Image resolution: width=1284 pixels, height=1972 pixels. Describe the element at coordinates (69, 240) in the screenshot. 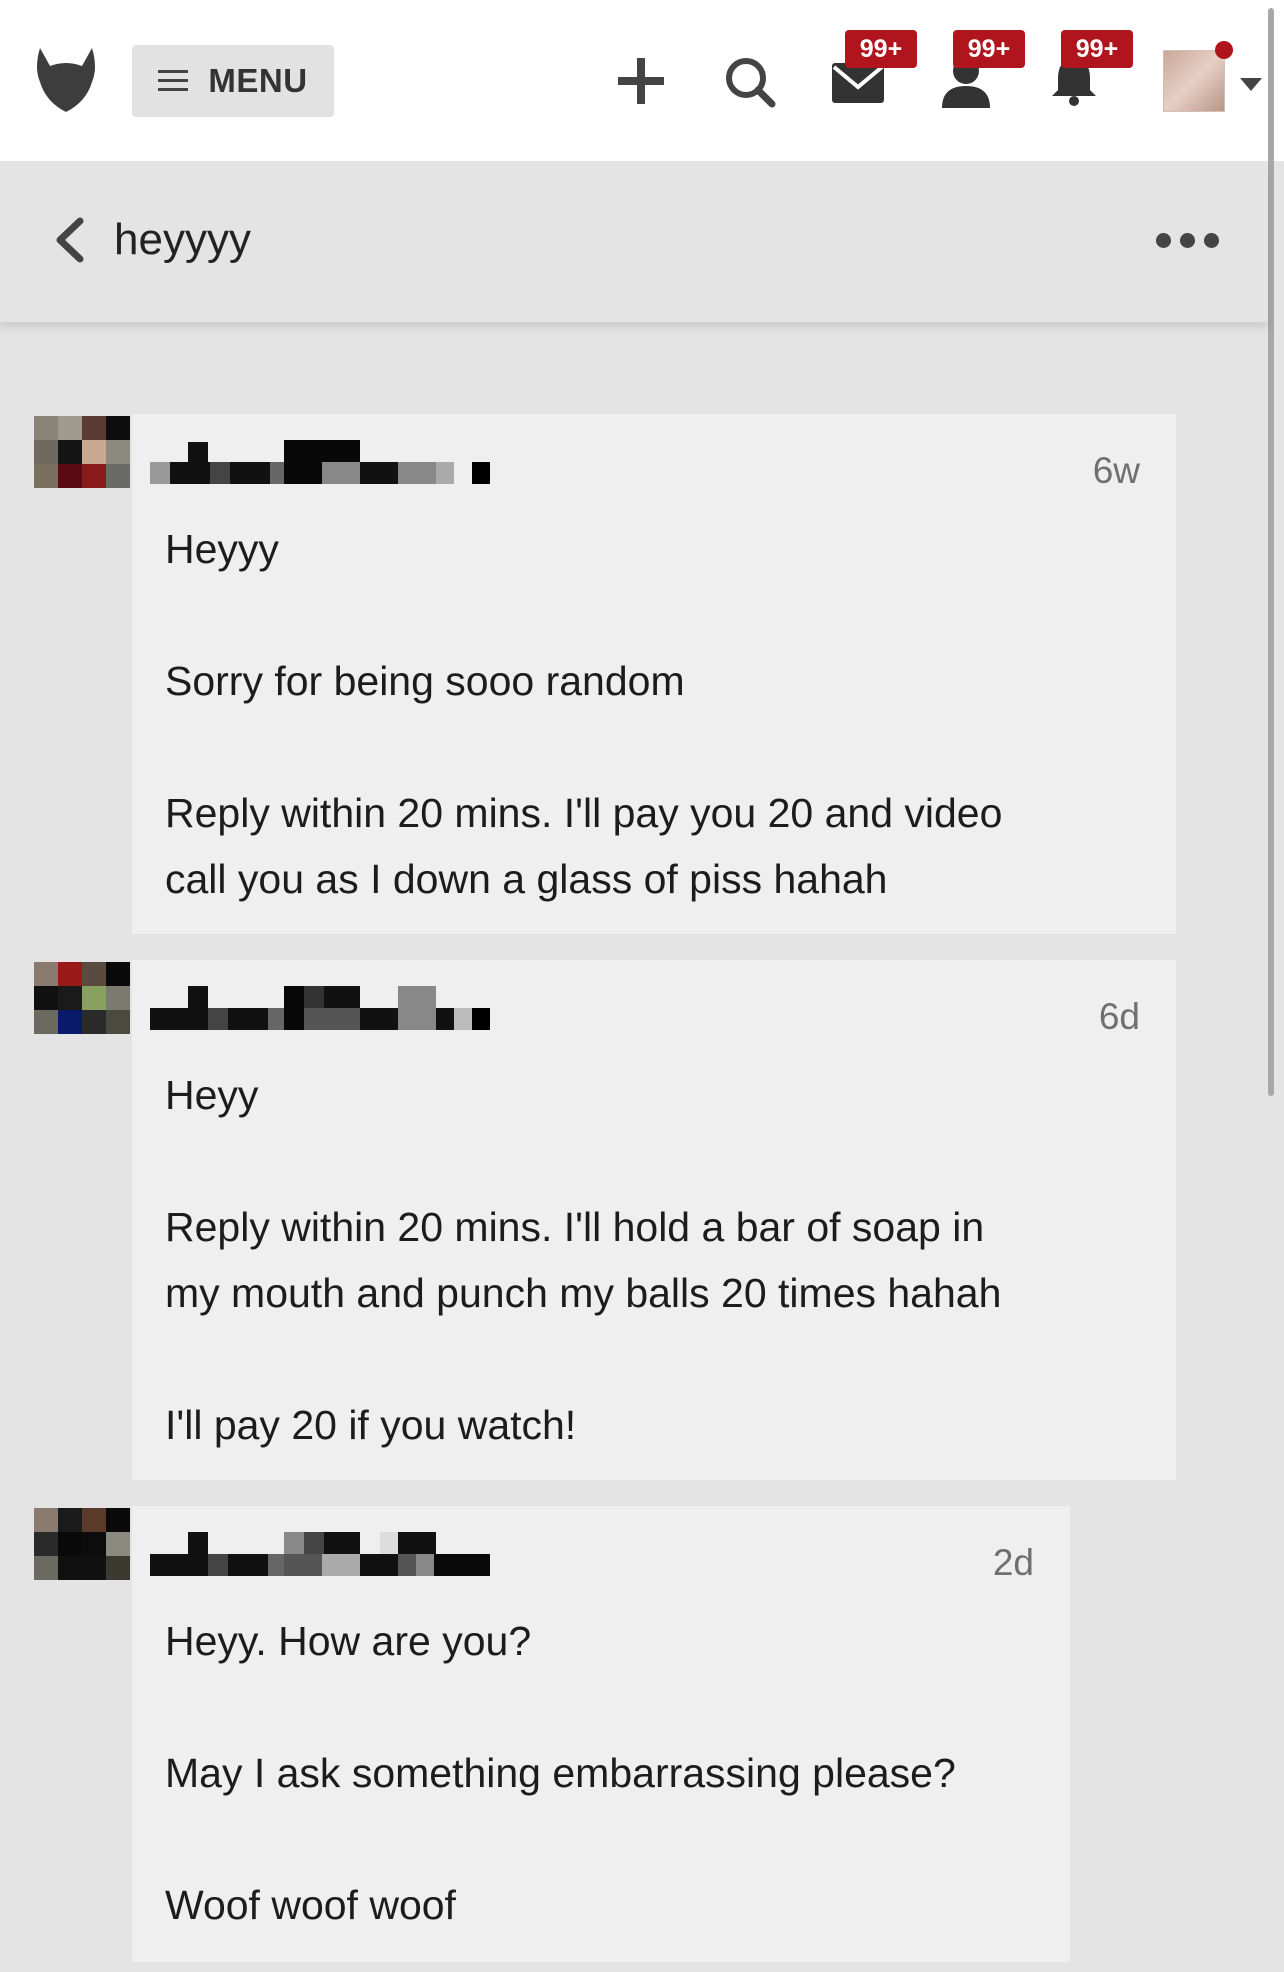

I see `back-chevron-icon` at that location.